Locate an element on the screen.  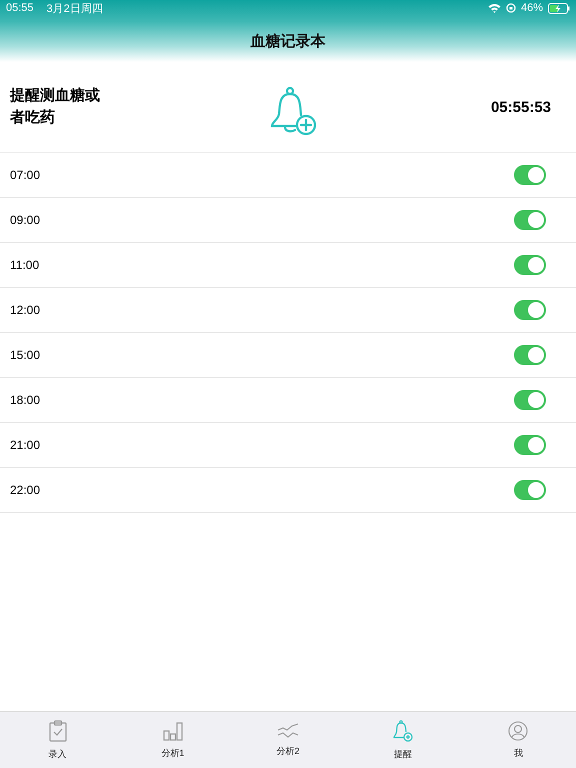
bell-add-icon is located at coordinates (294, 111).